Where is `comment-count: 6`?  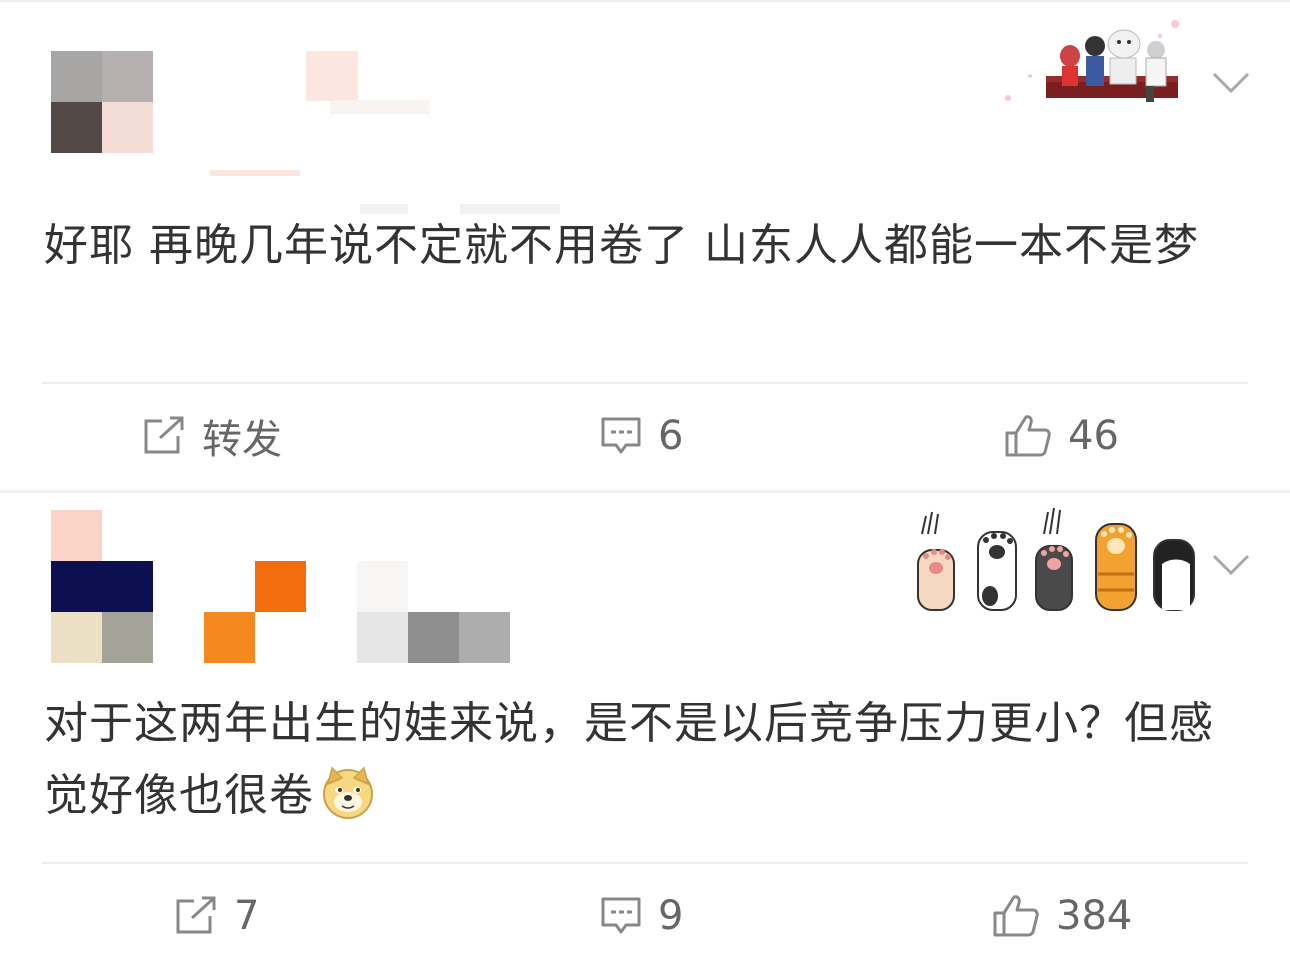 comment-count: 6 is located at coordinates (671, 436).